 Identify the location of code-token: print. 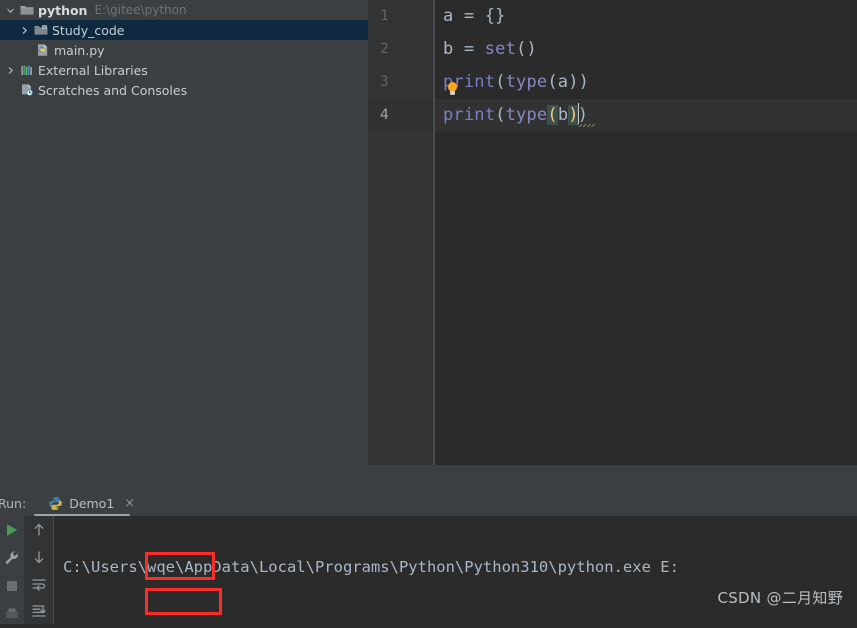
(469, 115).